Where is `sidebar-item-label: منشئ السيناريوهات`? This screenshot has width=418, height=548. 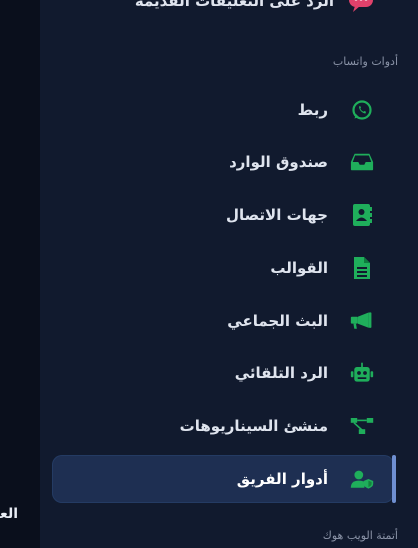
sidebar-item-label: منشئ السيناريوهات is located at coordinates (253, 426).